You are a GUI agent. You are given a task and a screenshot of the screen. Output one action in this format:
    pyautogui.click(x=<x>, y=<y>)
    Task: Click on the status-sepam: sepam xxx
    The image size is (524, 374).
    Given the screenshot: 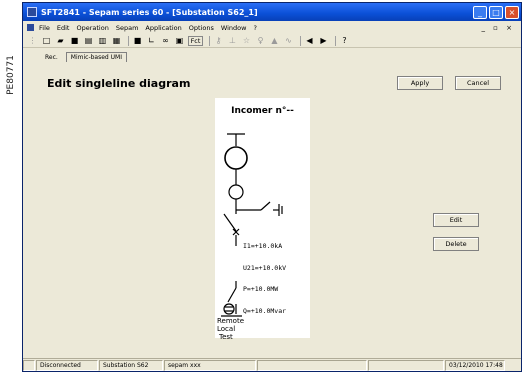 What is the action you would take?
    pyautogui.click(x=210, y=365)
    